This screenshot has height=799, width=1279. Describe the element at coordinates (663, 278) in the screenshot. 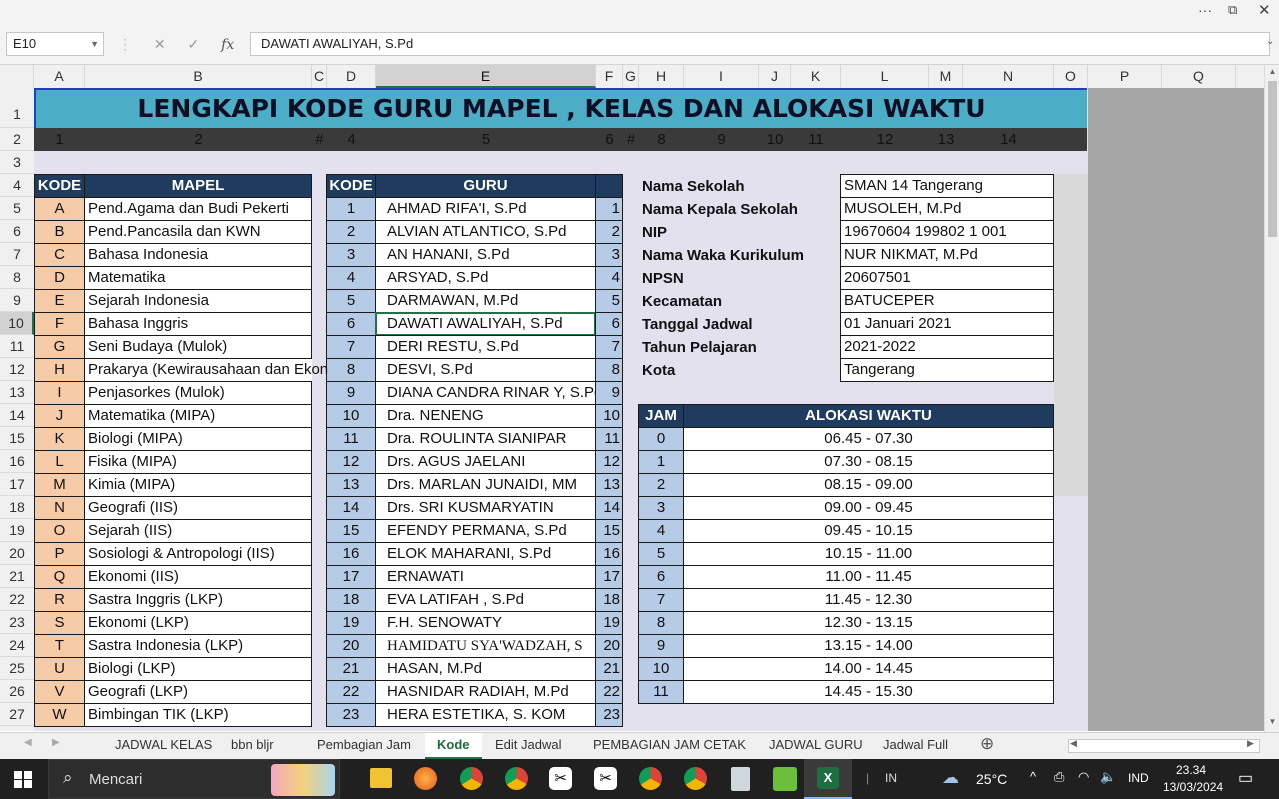

I see `info-label: NPSN` at that location.